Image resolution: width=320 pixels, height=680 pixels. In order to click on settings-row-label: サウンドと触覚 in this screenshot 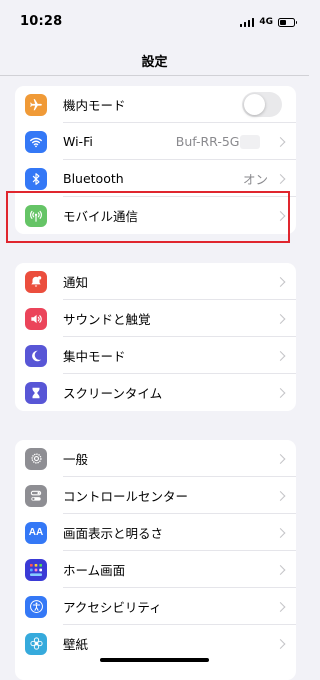, I will do `click(107, 319)`.